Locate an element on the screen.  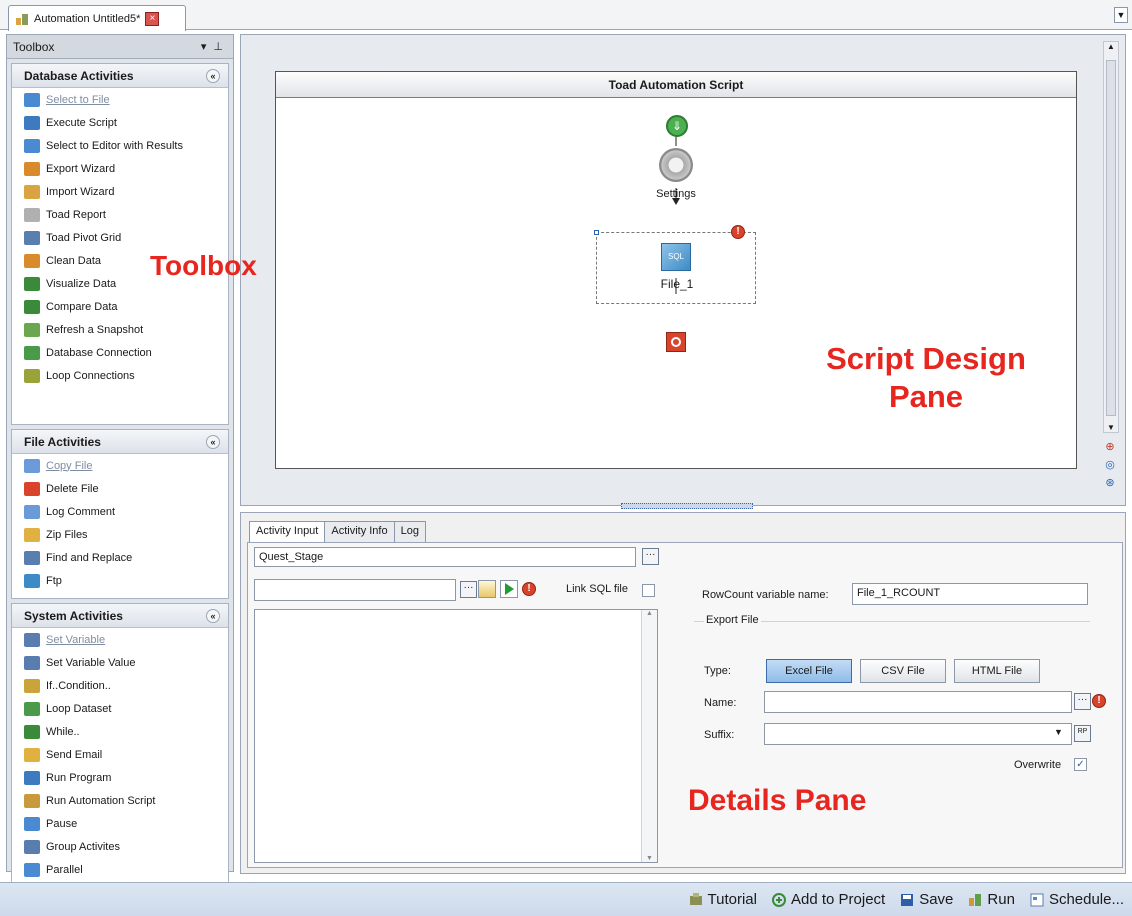
document-tab-strip: Automation Untitled5* × ▼ is located at coordinates (566, 15).